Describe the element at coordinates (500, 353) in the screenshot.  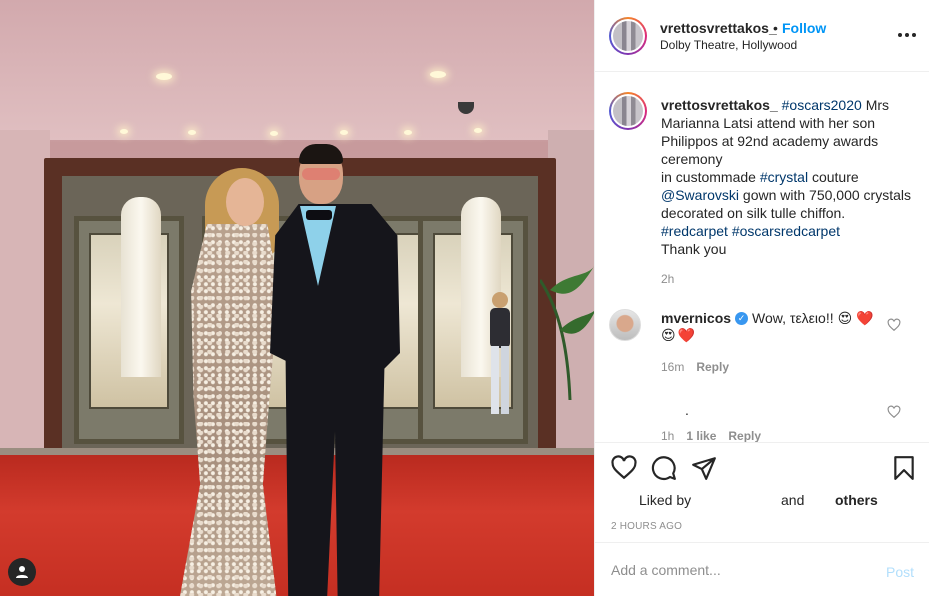
I see `background-person` at that location.